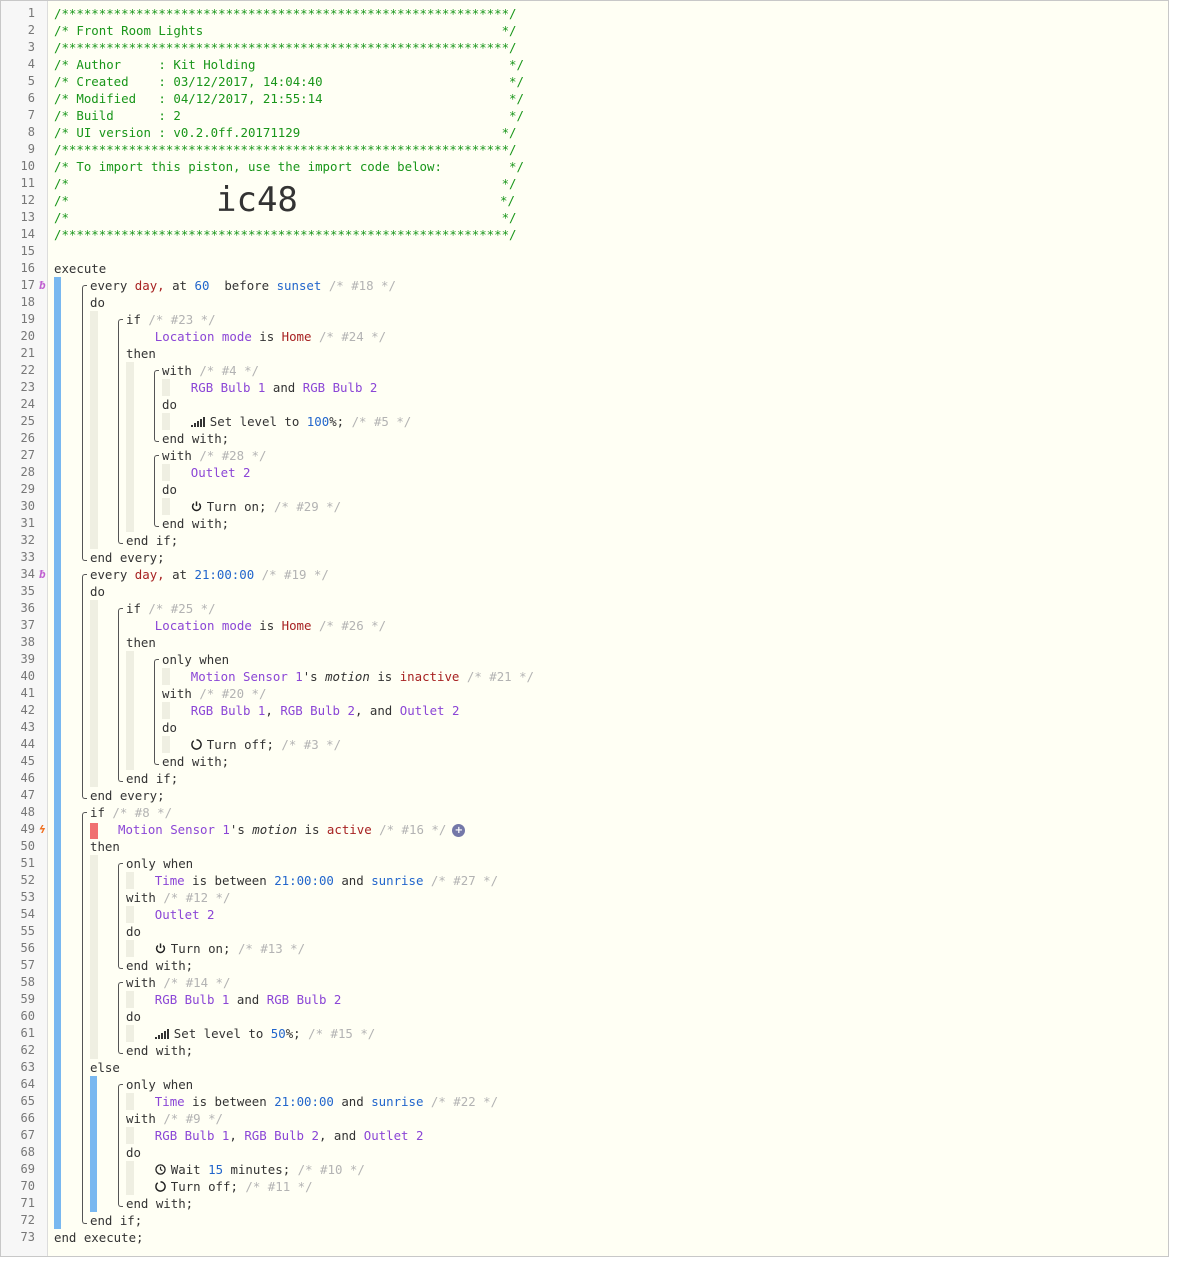 This screenshot has height=1267, width=1178. What do you see at coordinates (127, 557) in the screenshot?
I see `code-token: end every;` at bounding box center [127, 557].